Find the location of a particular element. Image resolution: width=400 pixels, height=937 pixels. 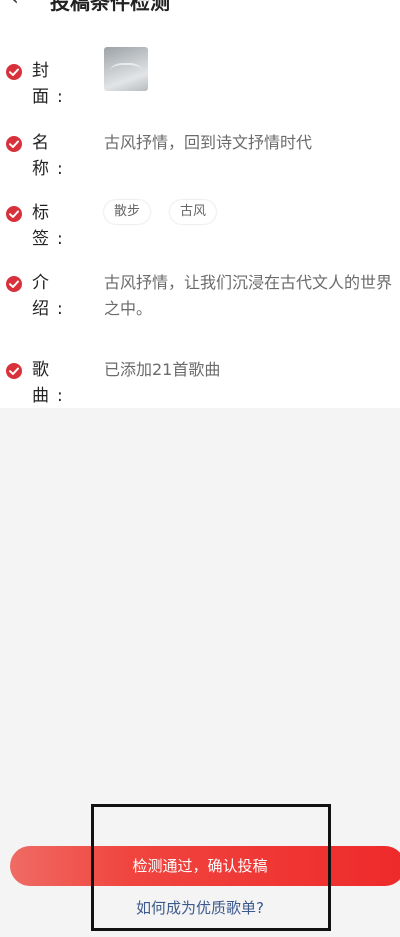

songs-value: 已添加21首歌曲 is located at coordinates (252, 370).